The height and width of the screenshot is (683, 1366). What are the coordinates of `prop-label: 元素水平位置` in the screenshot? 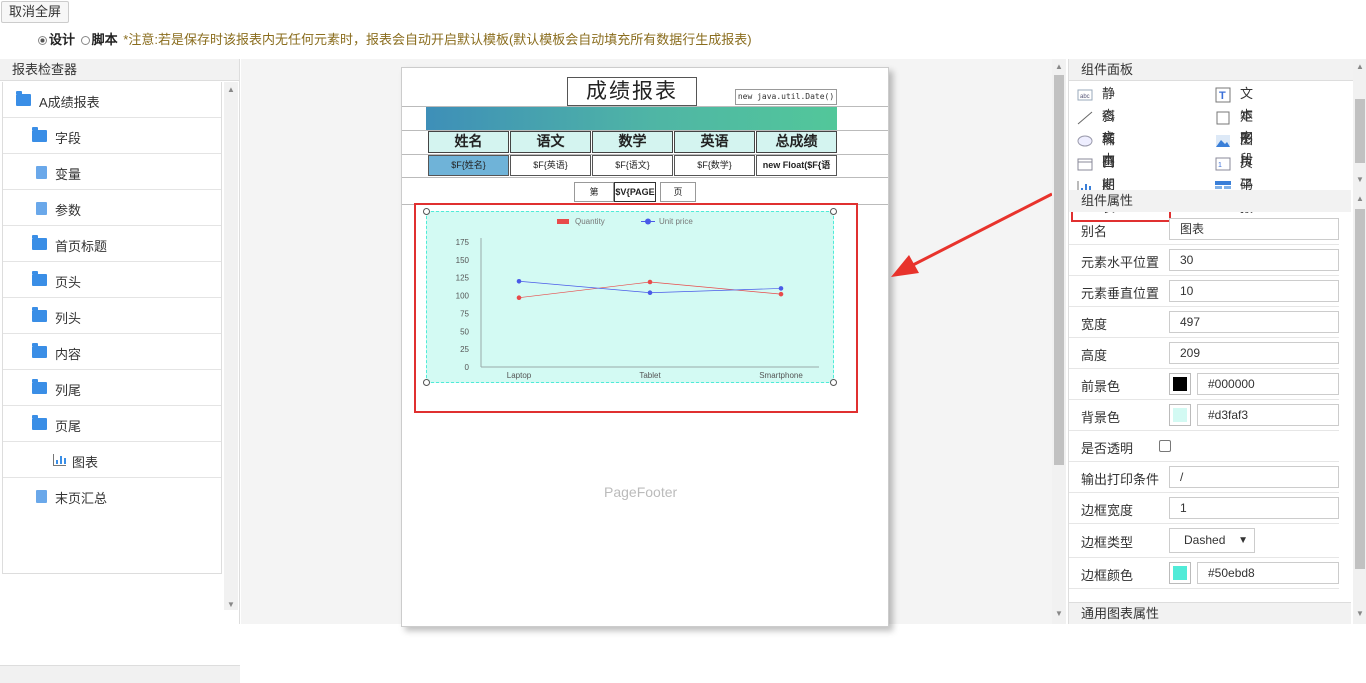 It's located at (1120, 262).